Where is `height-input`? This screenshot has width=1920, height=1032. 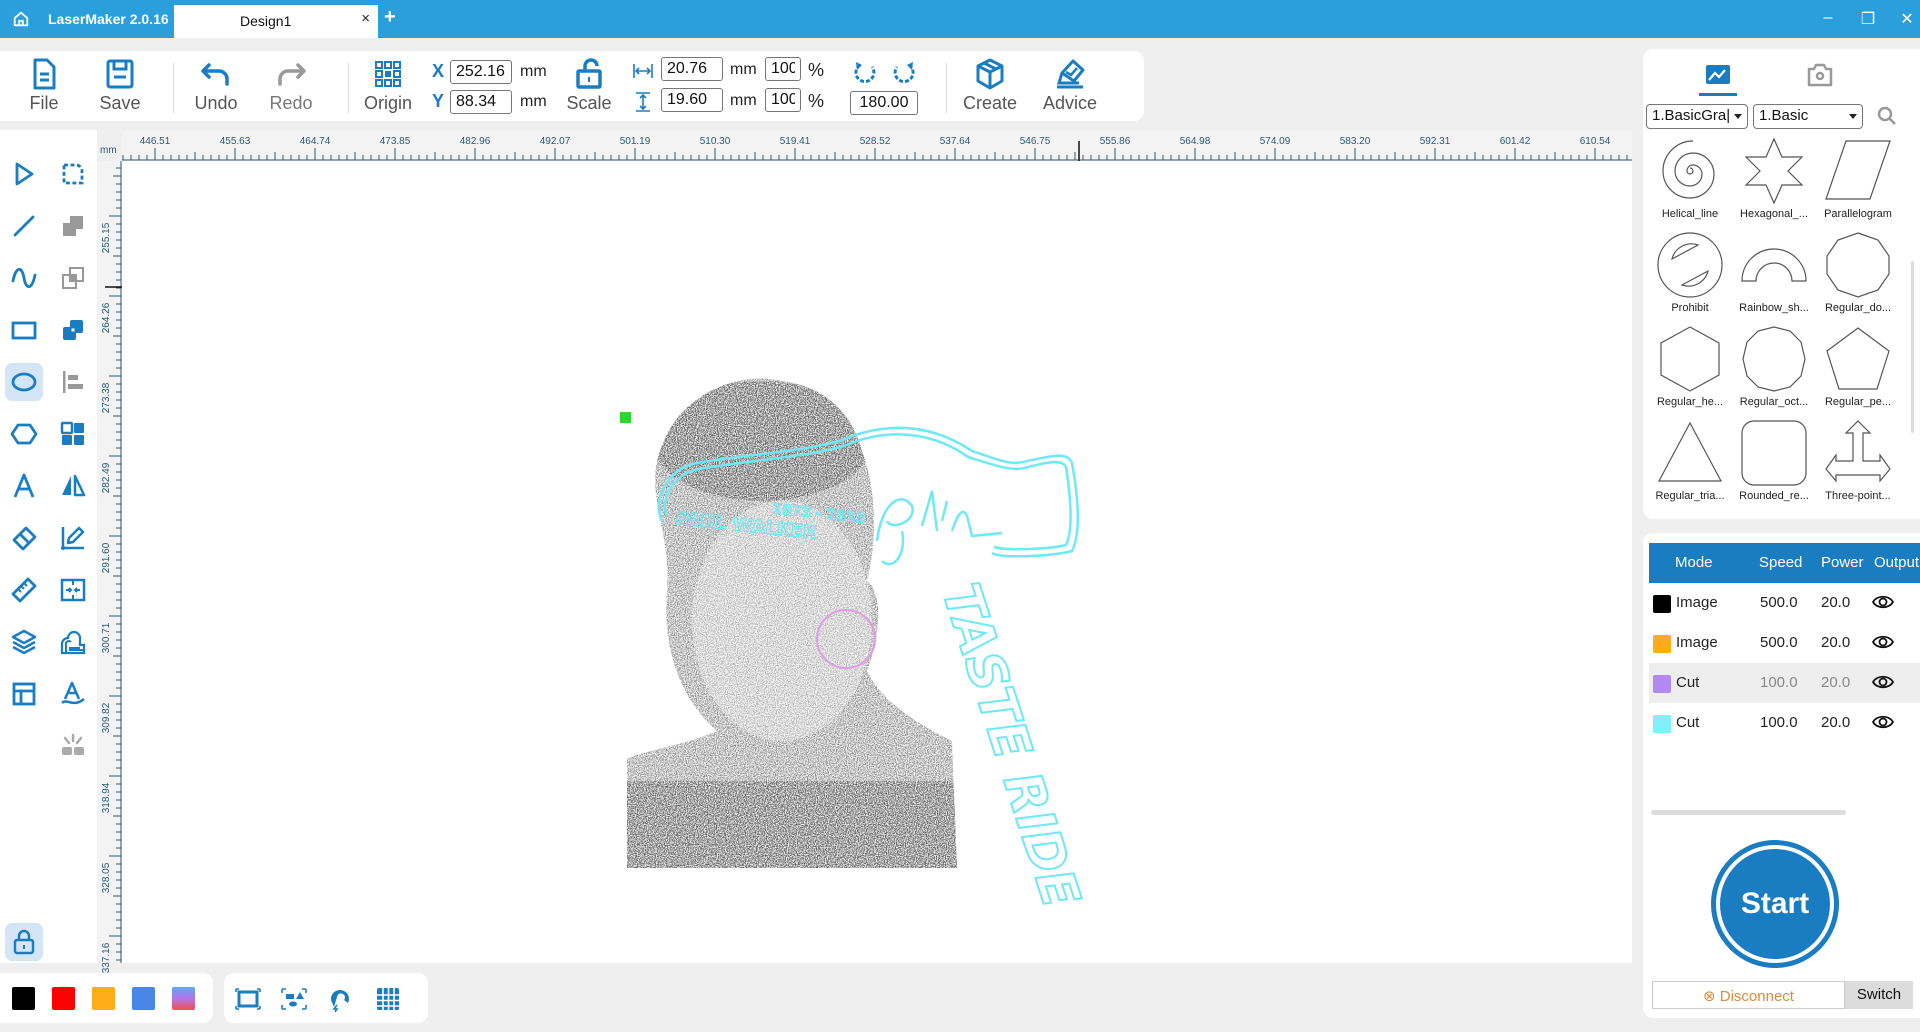
height-input is located at coordinates (692, 100).